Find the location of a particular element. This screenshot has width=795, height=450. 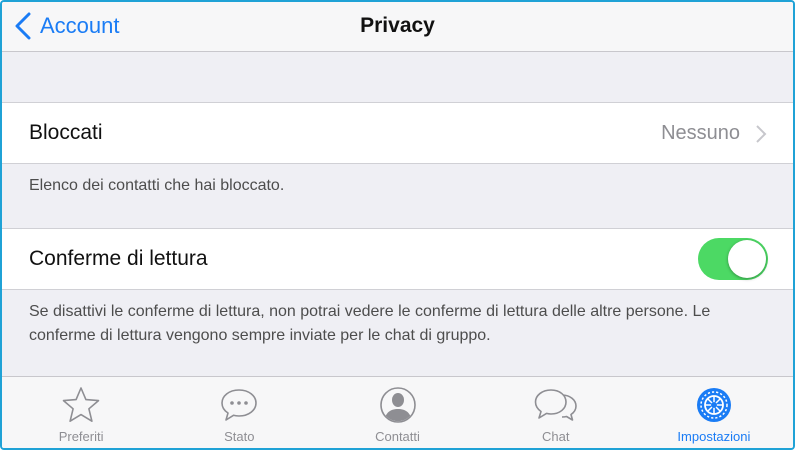

page-title: Privacy is located at coordinates (397, 25).